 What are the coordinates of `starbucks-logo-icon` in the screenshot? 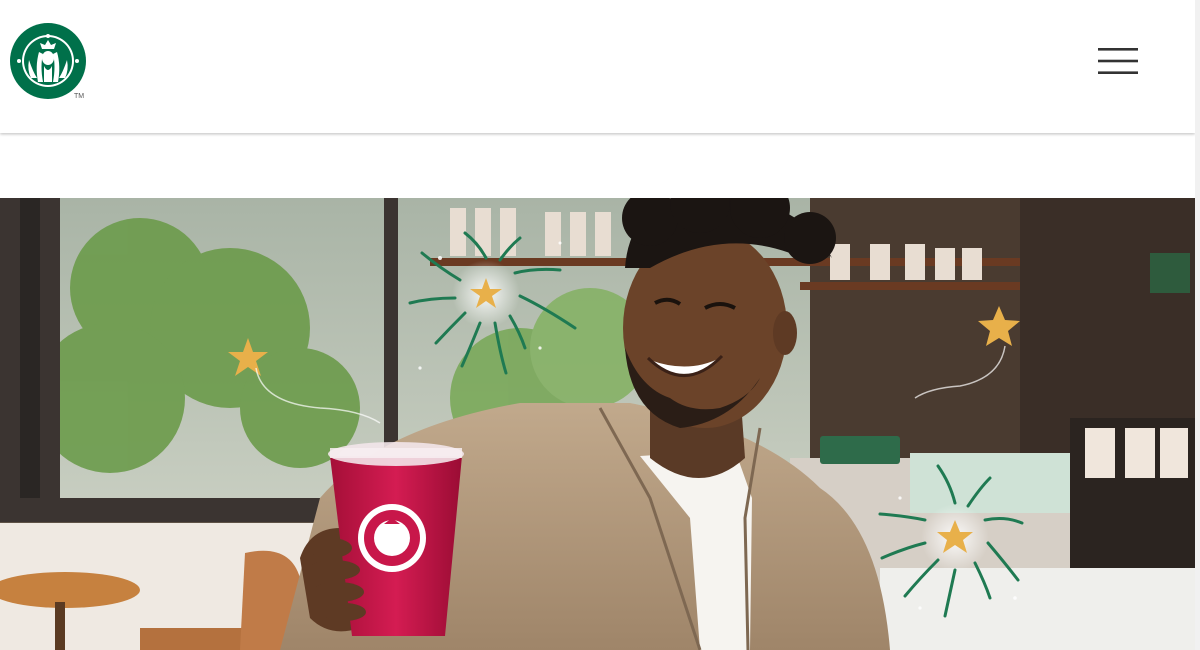 It's located at (48, 61).